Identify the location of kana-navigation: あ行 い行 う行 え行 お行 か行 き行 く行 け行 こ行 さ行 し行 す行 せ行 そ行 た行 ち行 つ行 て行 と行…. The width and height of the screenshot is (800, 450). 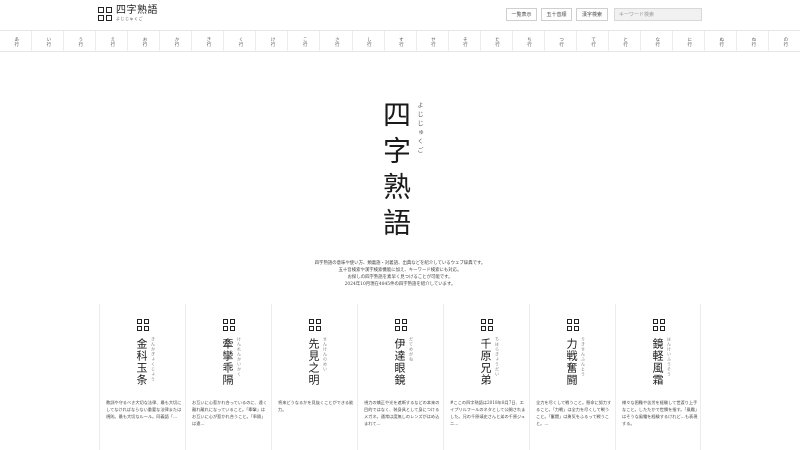
(400, 41).